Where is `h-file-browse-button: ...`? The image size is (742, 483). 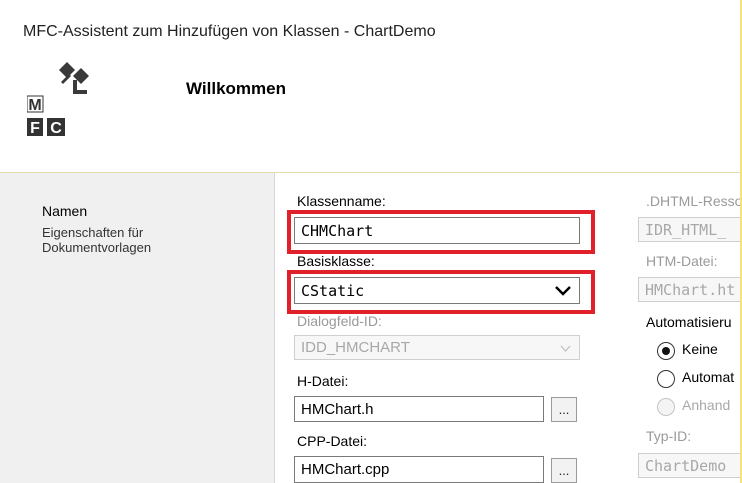 h-file-browse-button: ... is located at coordinates (564, 409).